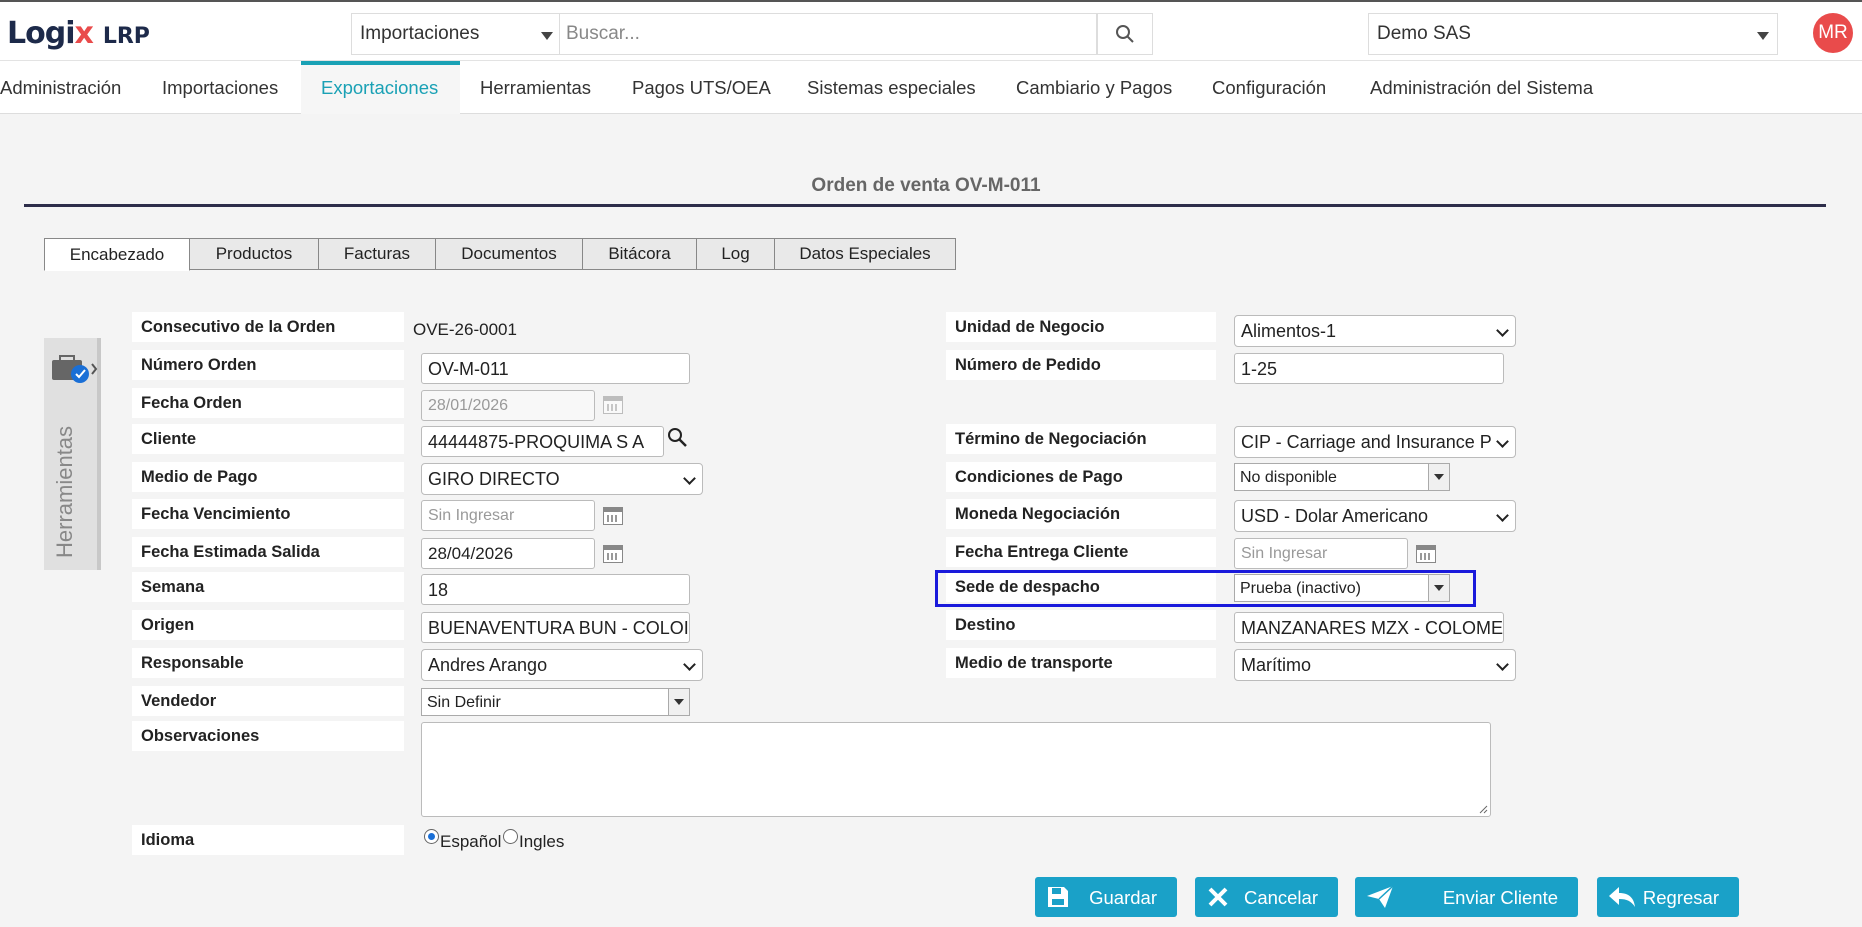 This screenshot has height=927, width=1862. What do you see at coordinates (1375, 665) in the screenshot?
I see `medio-transporte-select: Marítimo` at bounding box center [1375, 665].